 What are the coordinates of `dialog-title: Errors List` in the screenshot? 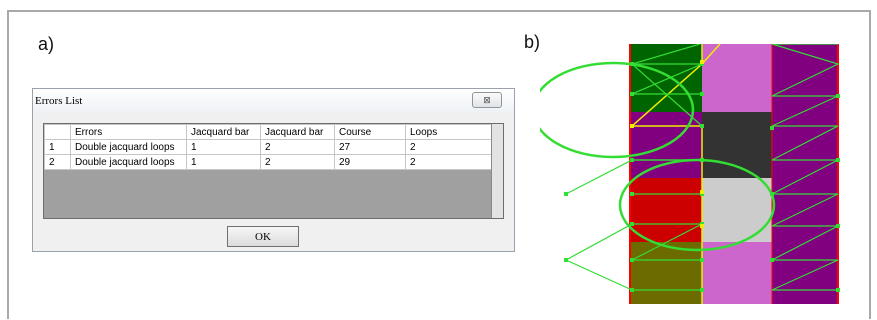 It's located at (59, 101).